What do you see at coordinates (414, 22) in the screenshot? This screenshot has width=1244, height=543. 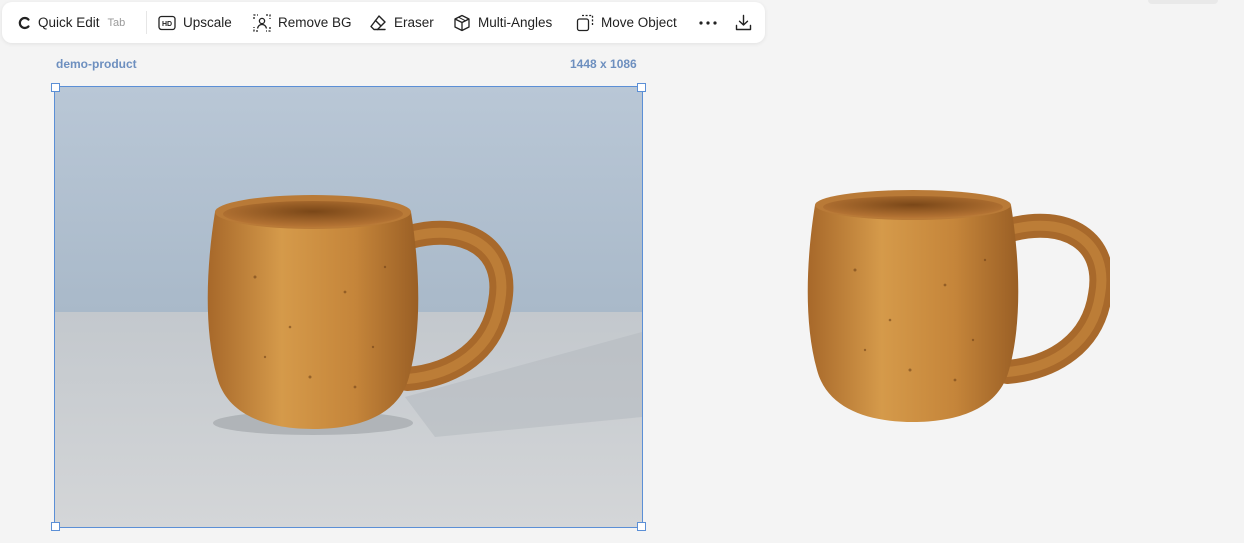 I see `eraser-label: Eraser` at bounding box center [414, 22].